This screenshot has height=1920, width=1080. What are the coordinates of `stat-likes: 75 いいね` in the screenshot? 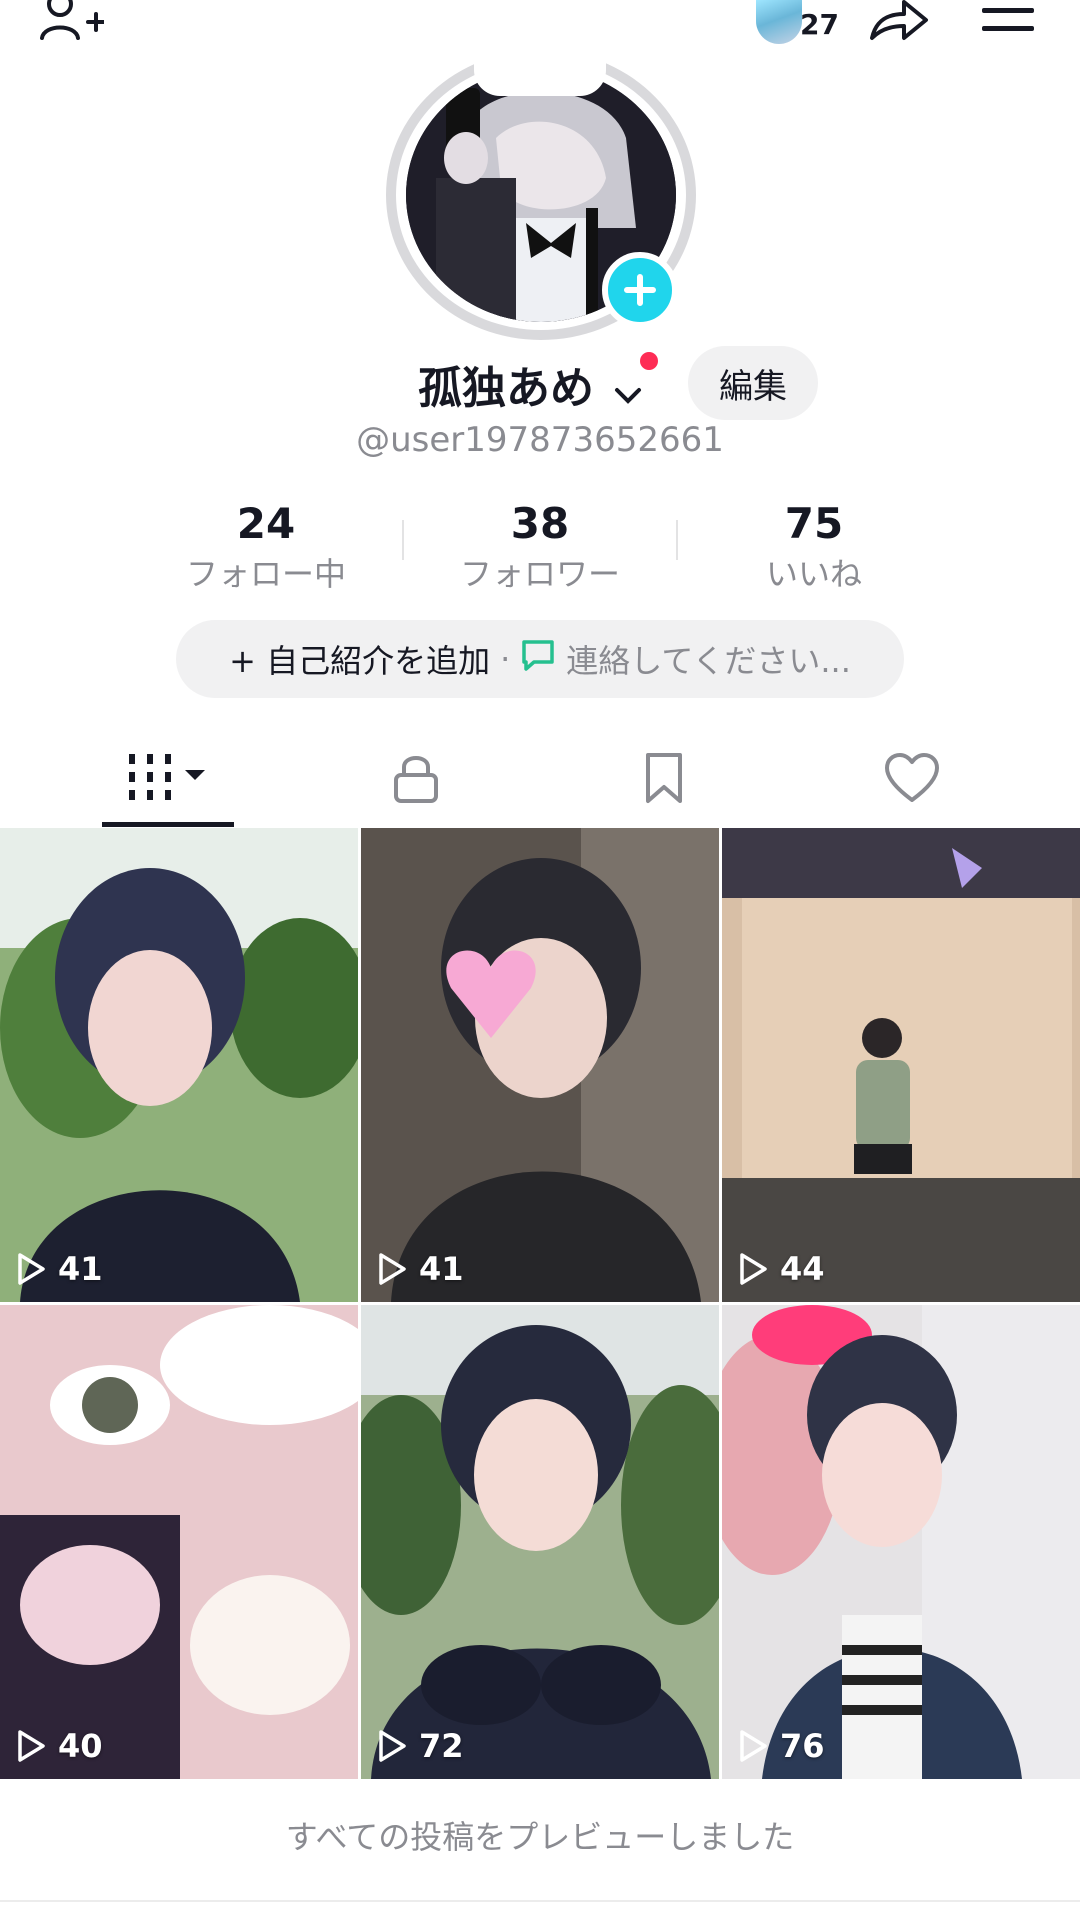 It's located at (814, 547).